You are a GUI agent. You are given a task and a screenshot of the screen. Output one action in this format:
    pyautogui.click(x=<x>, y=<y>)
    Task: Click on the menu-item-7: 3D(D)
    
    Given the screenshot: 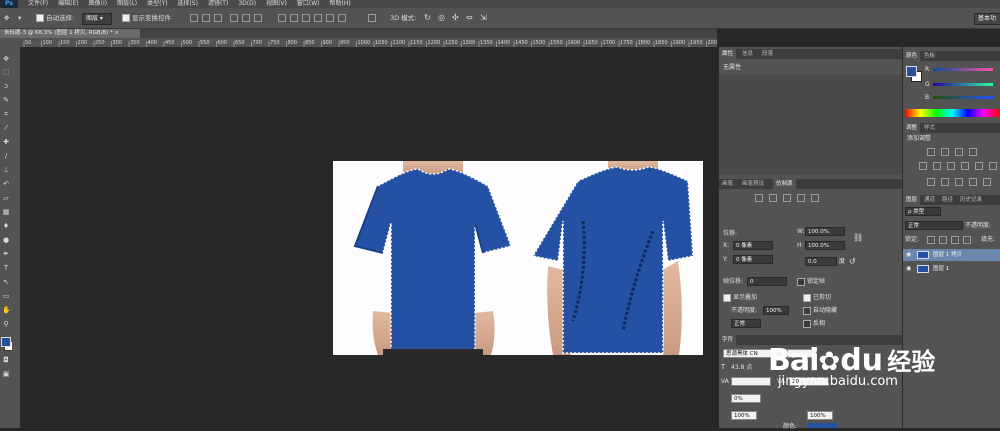 What is the action you would take?
    pyautogui.click(x=247, y=4)
    